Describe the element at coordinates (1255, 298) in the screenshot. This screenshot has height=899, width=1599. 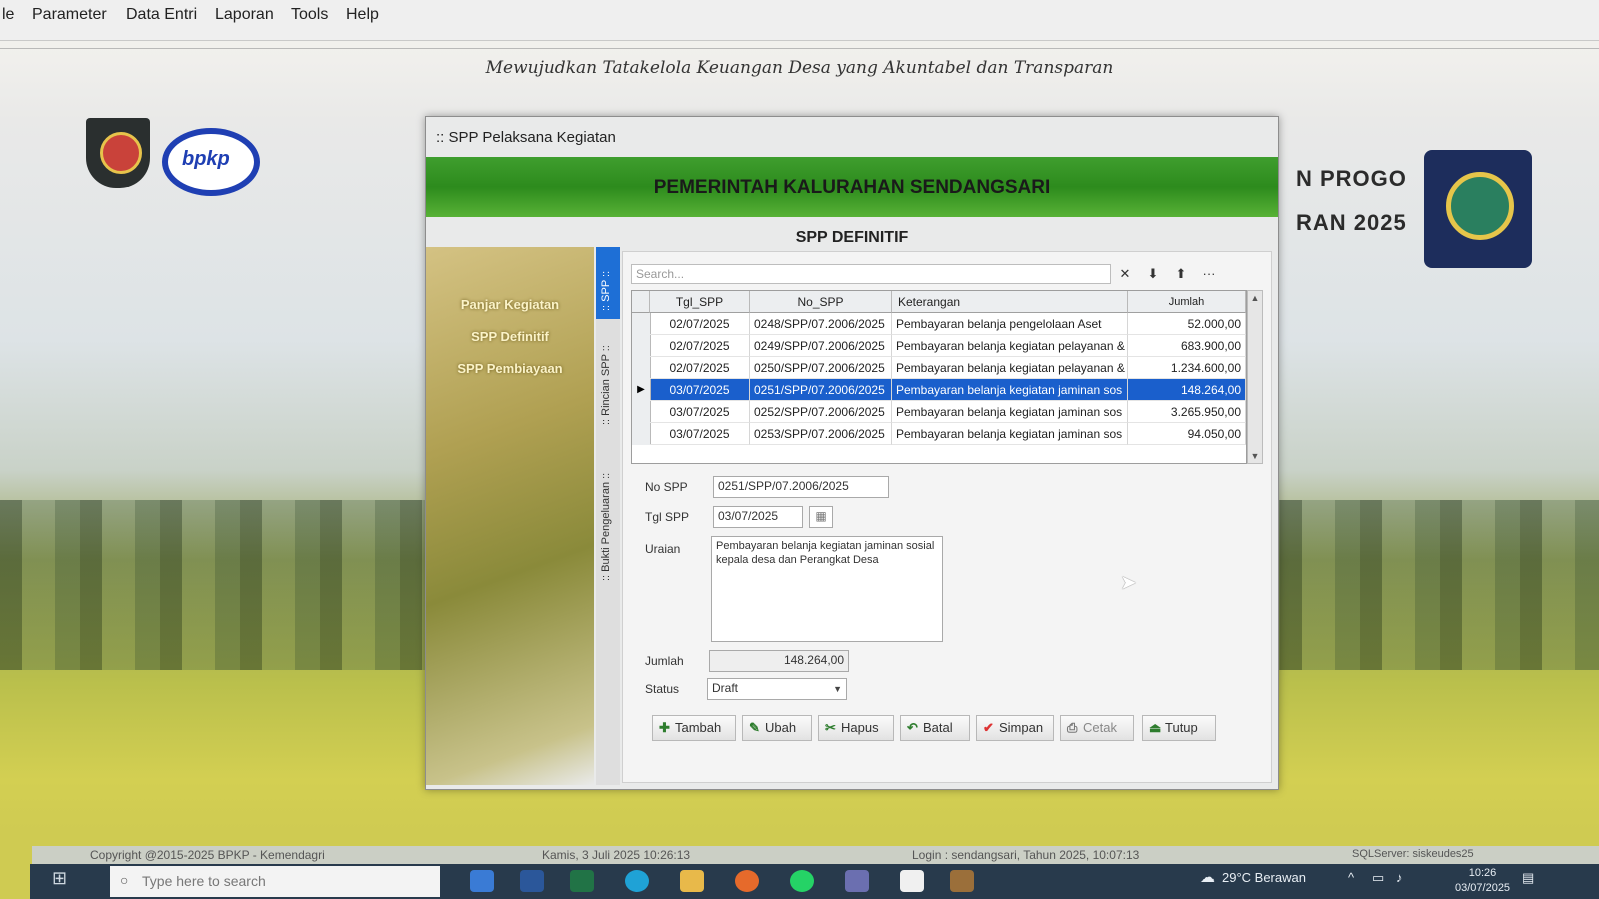
I see `scroll-up-icon: ▲` at that location.